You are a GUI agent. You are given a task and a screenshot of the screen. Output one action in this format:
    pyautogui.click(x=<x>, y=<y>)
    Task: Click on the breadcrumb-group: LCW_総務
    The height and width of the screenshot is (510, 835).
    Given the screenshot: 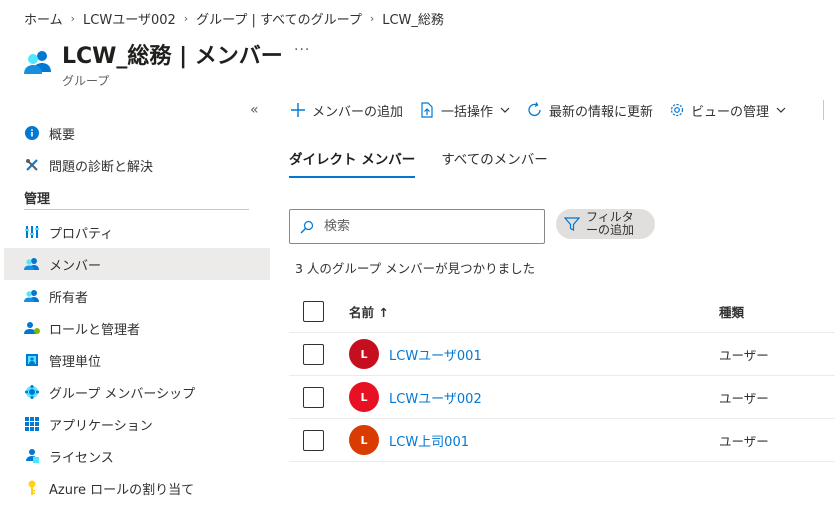 What is the action you would take?
    pyautogui.click(x=413, y=18)
    